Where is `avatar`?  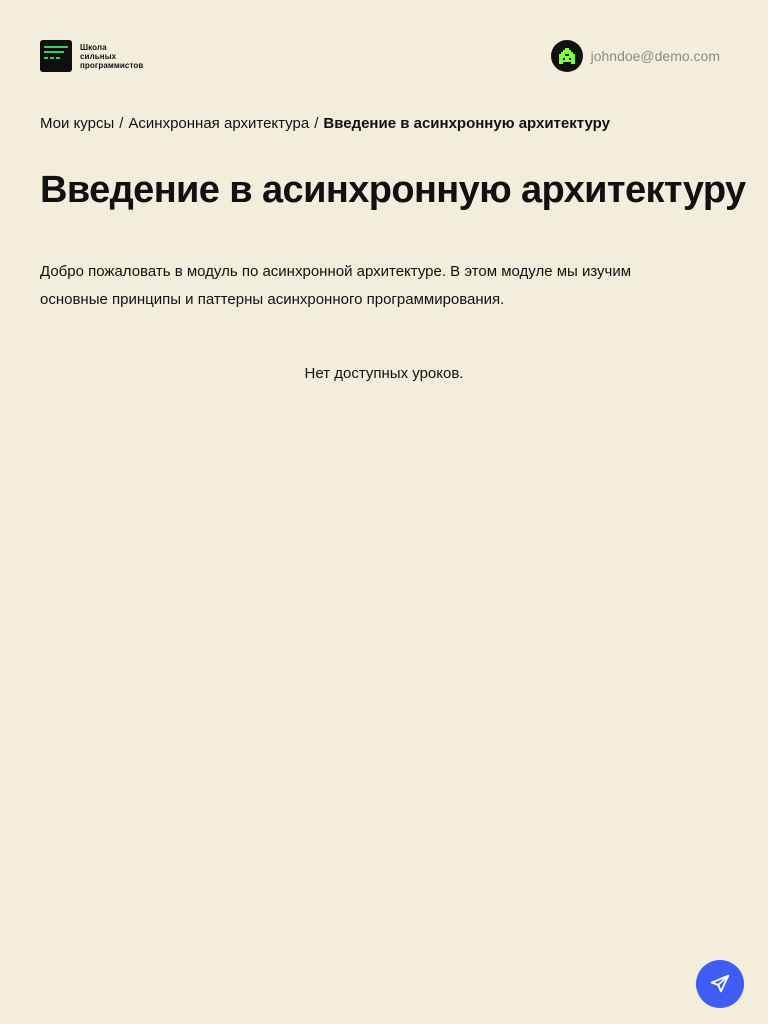
avatar is located at coordinates (566, 56).